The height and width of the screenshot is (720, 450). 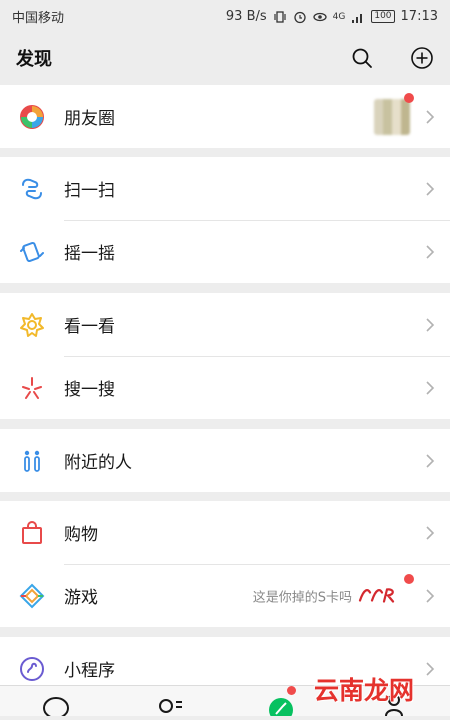 I want to click on battery-indicator: 100, so click(x=383, y=16).